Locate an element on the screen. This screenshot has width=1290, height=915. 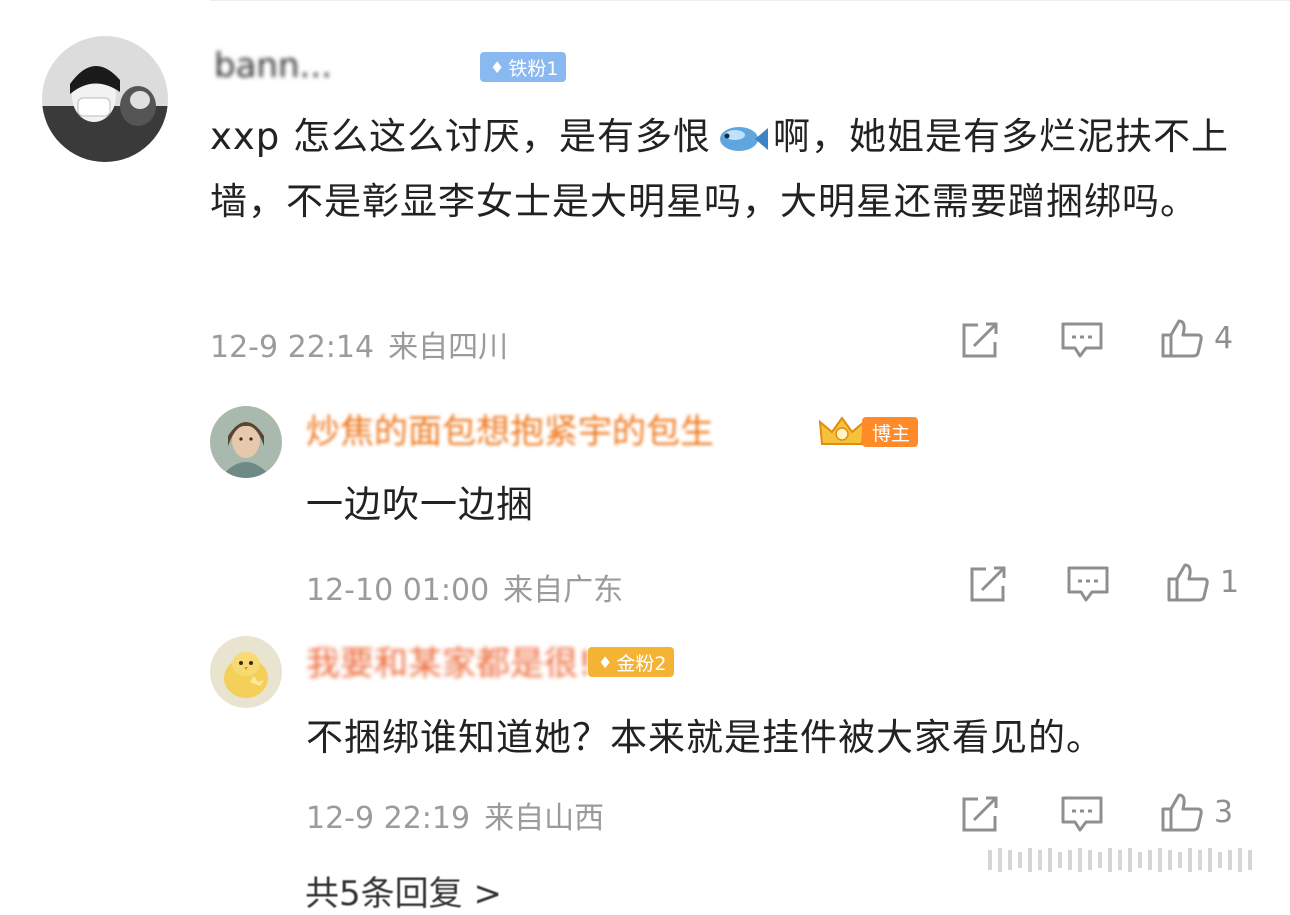
fan-badge: ♦ 铁粉1 is located at coordinates (523, 67).